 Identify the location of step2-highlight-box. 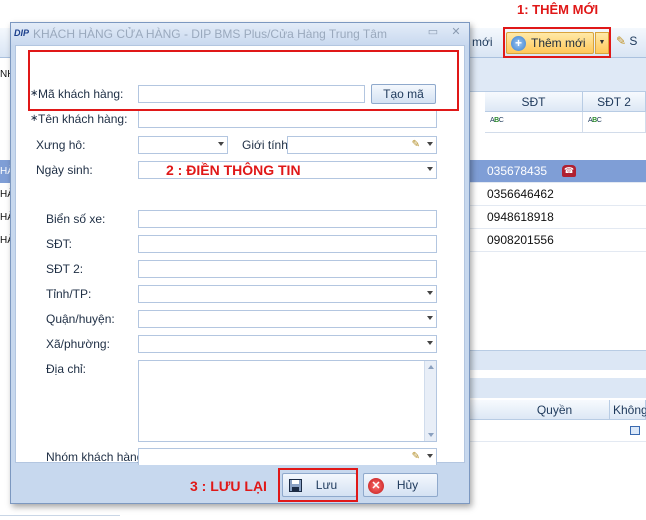
(243, 80).